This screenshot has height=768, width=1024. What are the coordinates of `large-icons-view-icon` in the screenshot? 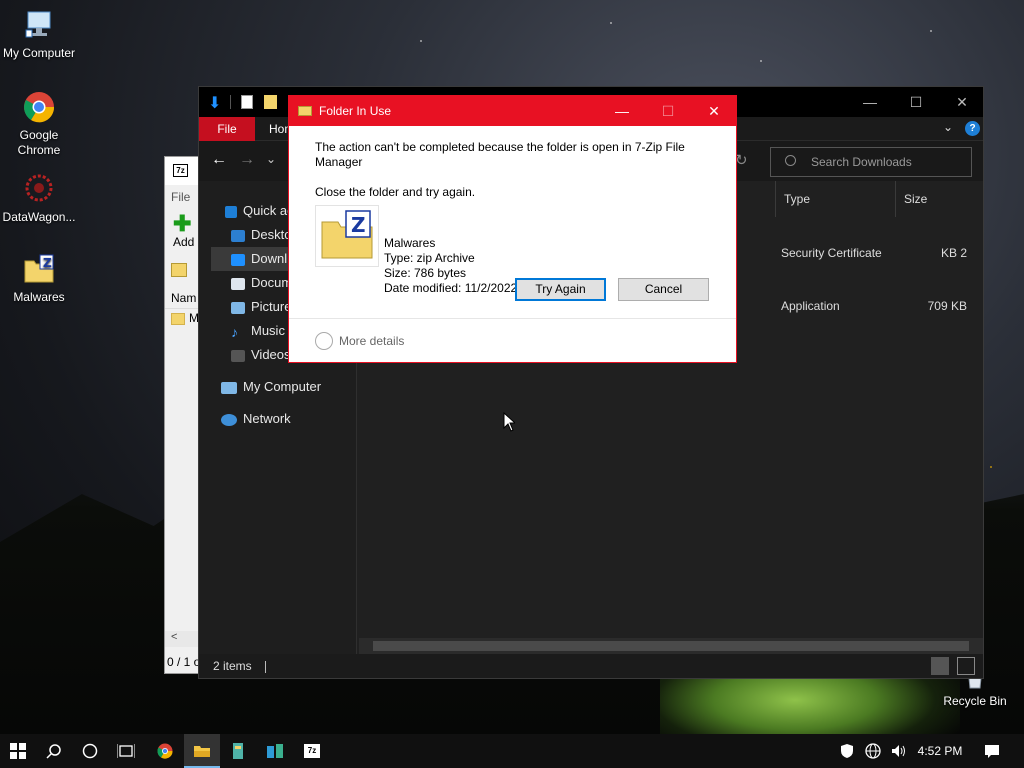 It's located at (966, 666).